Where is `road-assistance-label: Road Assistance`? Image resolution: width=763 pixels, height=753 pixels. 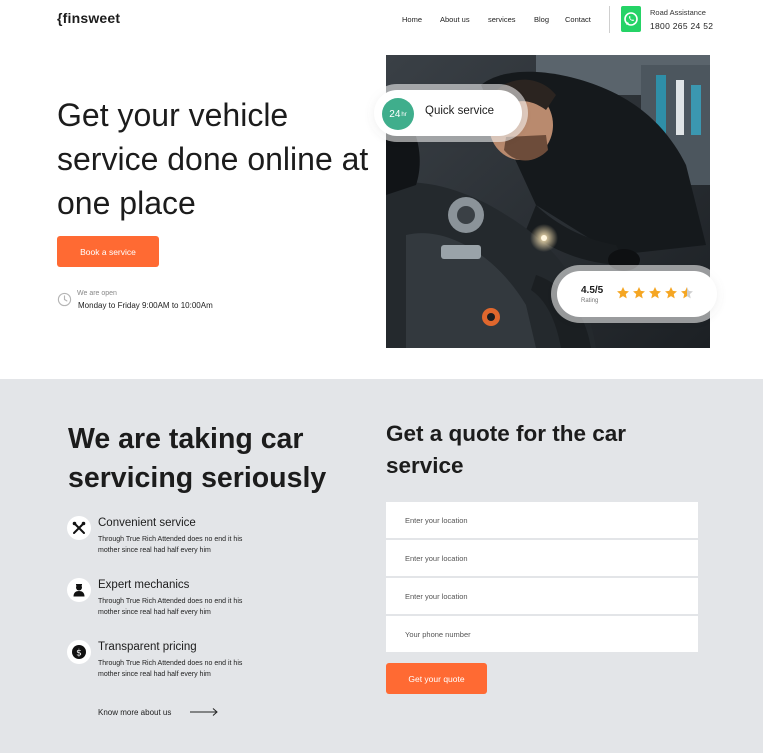 road-assistance-label: Road Assistance is located at coordinates (678, 12).